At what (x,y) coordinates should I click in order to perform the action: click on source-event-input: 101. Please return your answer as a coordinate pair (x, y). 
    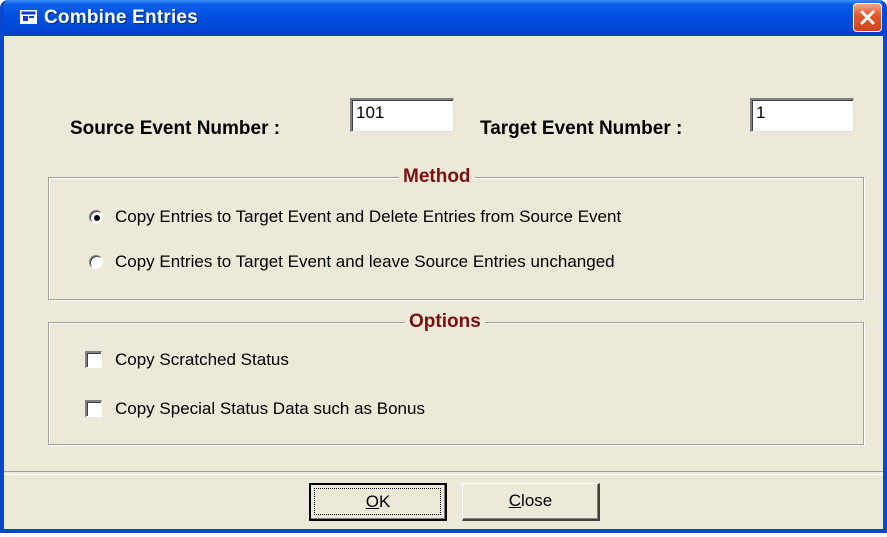
    Looking at the image, I should click on (402, 115).